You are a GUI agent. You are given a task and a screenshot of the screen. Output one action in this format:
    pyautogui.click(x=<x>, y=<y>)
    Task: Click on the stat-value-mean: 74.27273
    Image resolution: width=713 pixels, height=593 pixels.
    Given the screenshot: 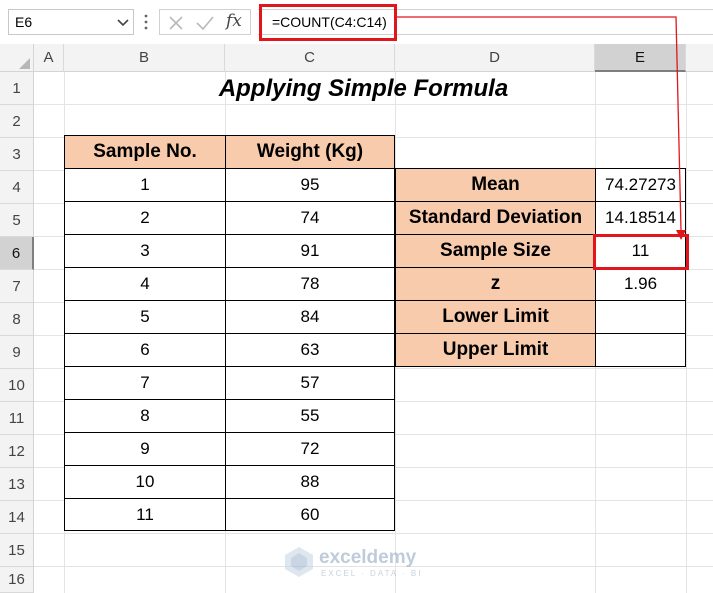 What is the action you would take?
    pyautogui.click(x=640, y=185)
    